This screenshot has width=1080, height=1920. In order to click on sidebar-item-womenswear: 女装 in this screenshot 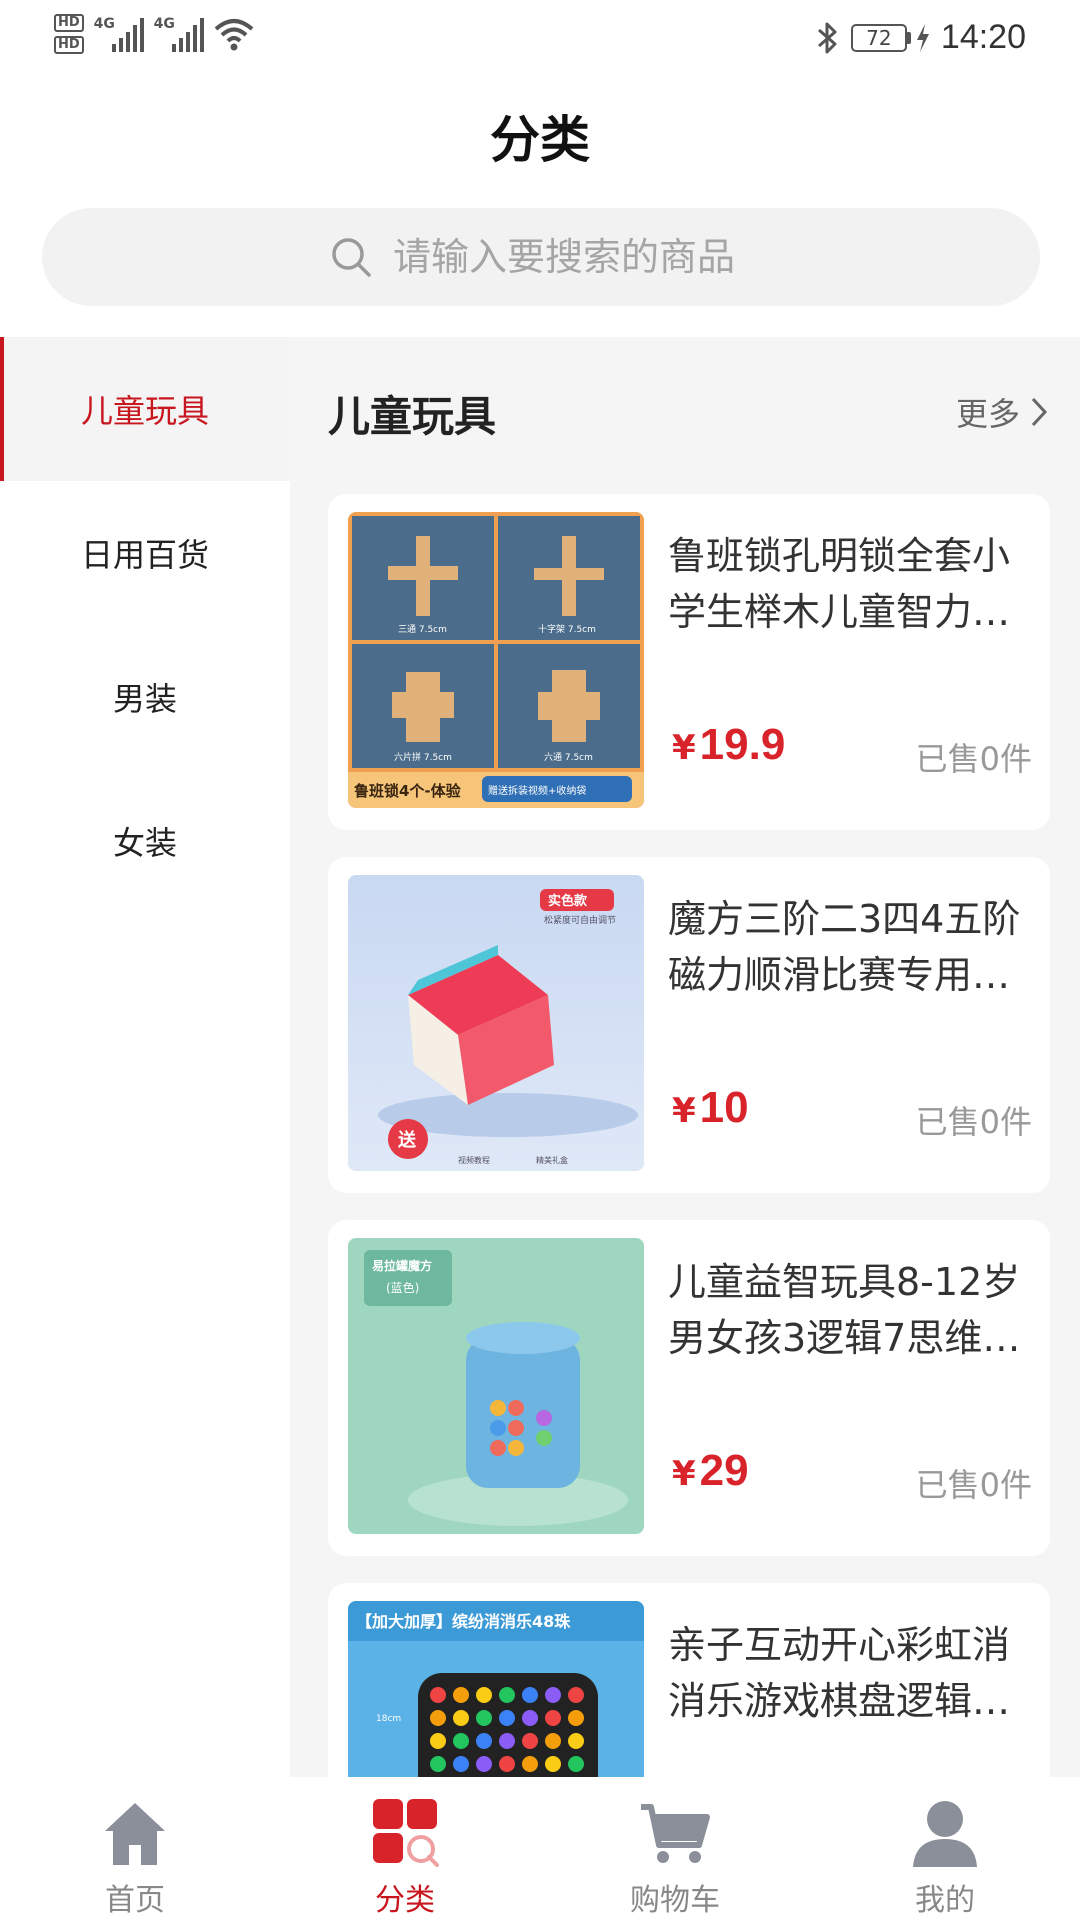, I will do `click(145, 841)`.